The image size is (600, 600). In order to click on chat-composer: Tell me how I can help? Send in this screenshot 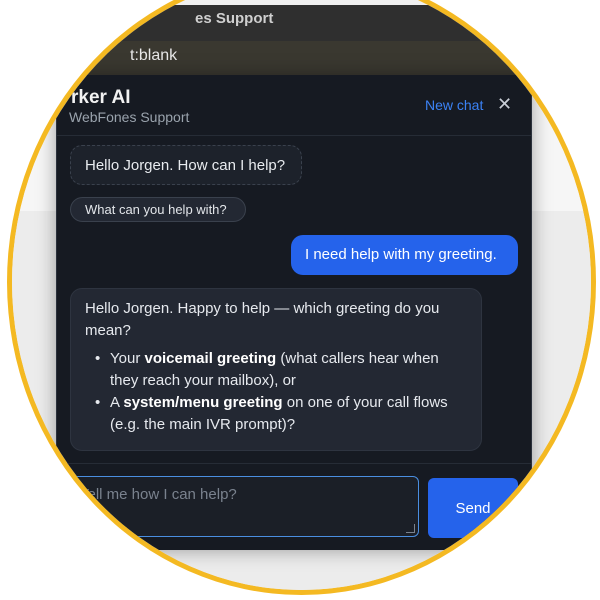, I will do `click(294, 507)`.